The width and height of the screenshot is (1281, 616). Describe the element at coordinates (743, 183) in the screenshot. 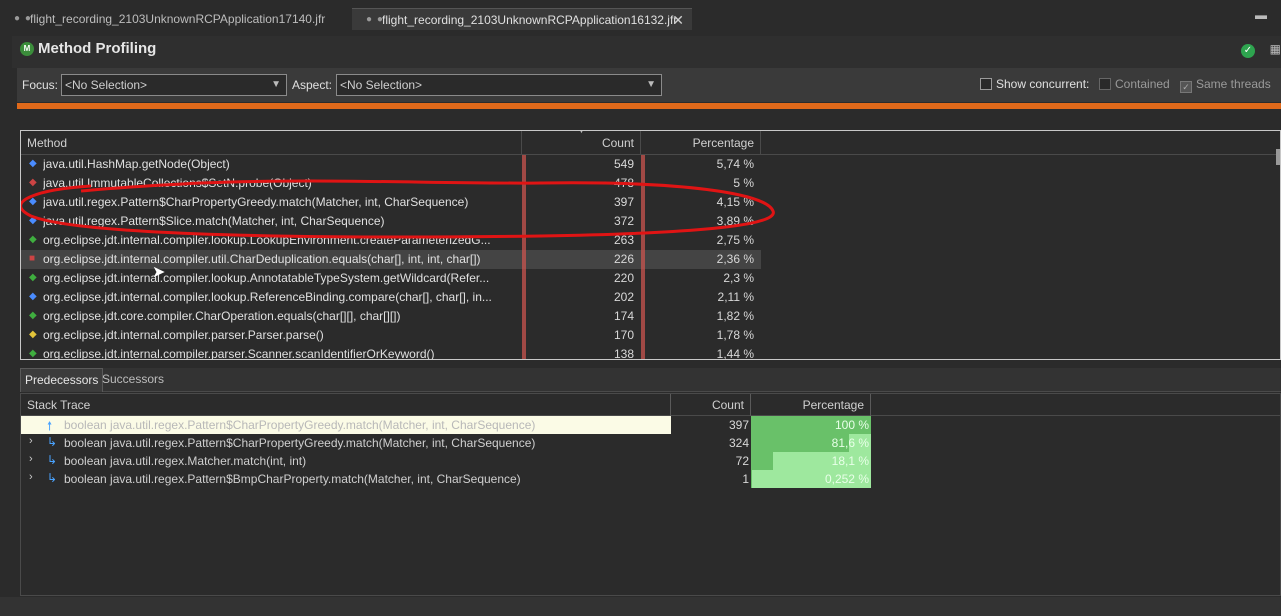

I see `method-percentage: 5 %` at that location.